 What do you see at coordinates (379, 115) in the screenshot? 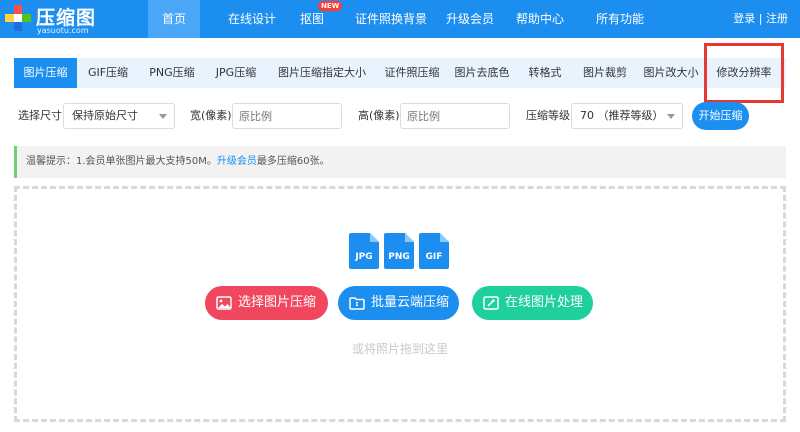
I see `height-label: 高(像素)` at bounding box center [379, 115].